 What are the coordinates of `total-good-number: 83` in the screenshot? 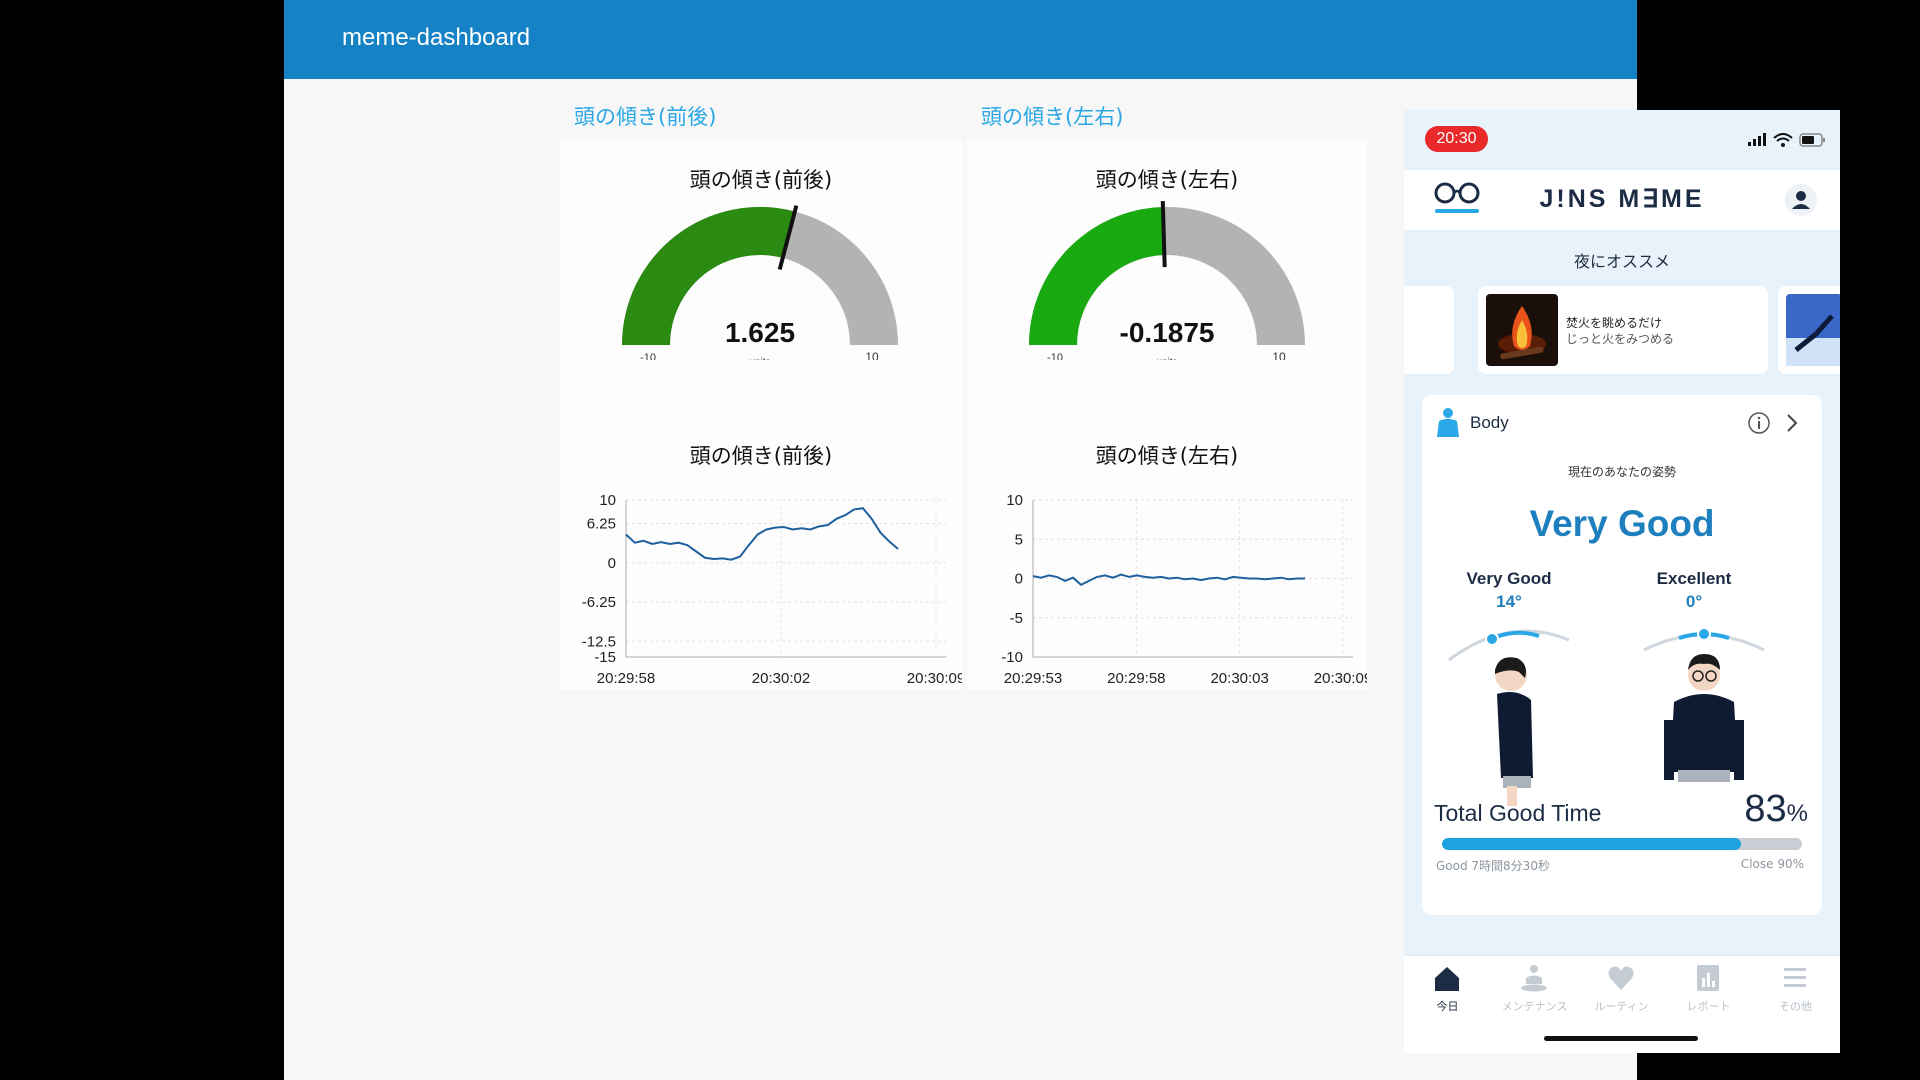 It's located at (1765, 809).